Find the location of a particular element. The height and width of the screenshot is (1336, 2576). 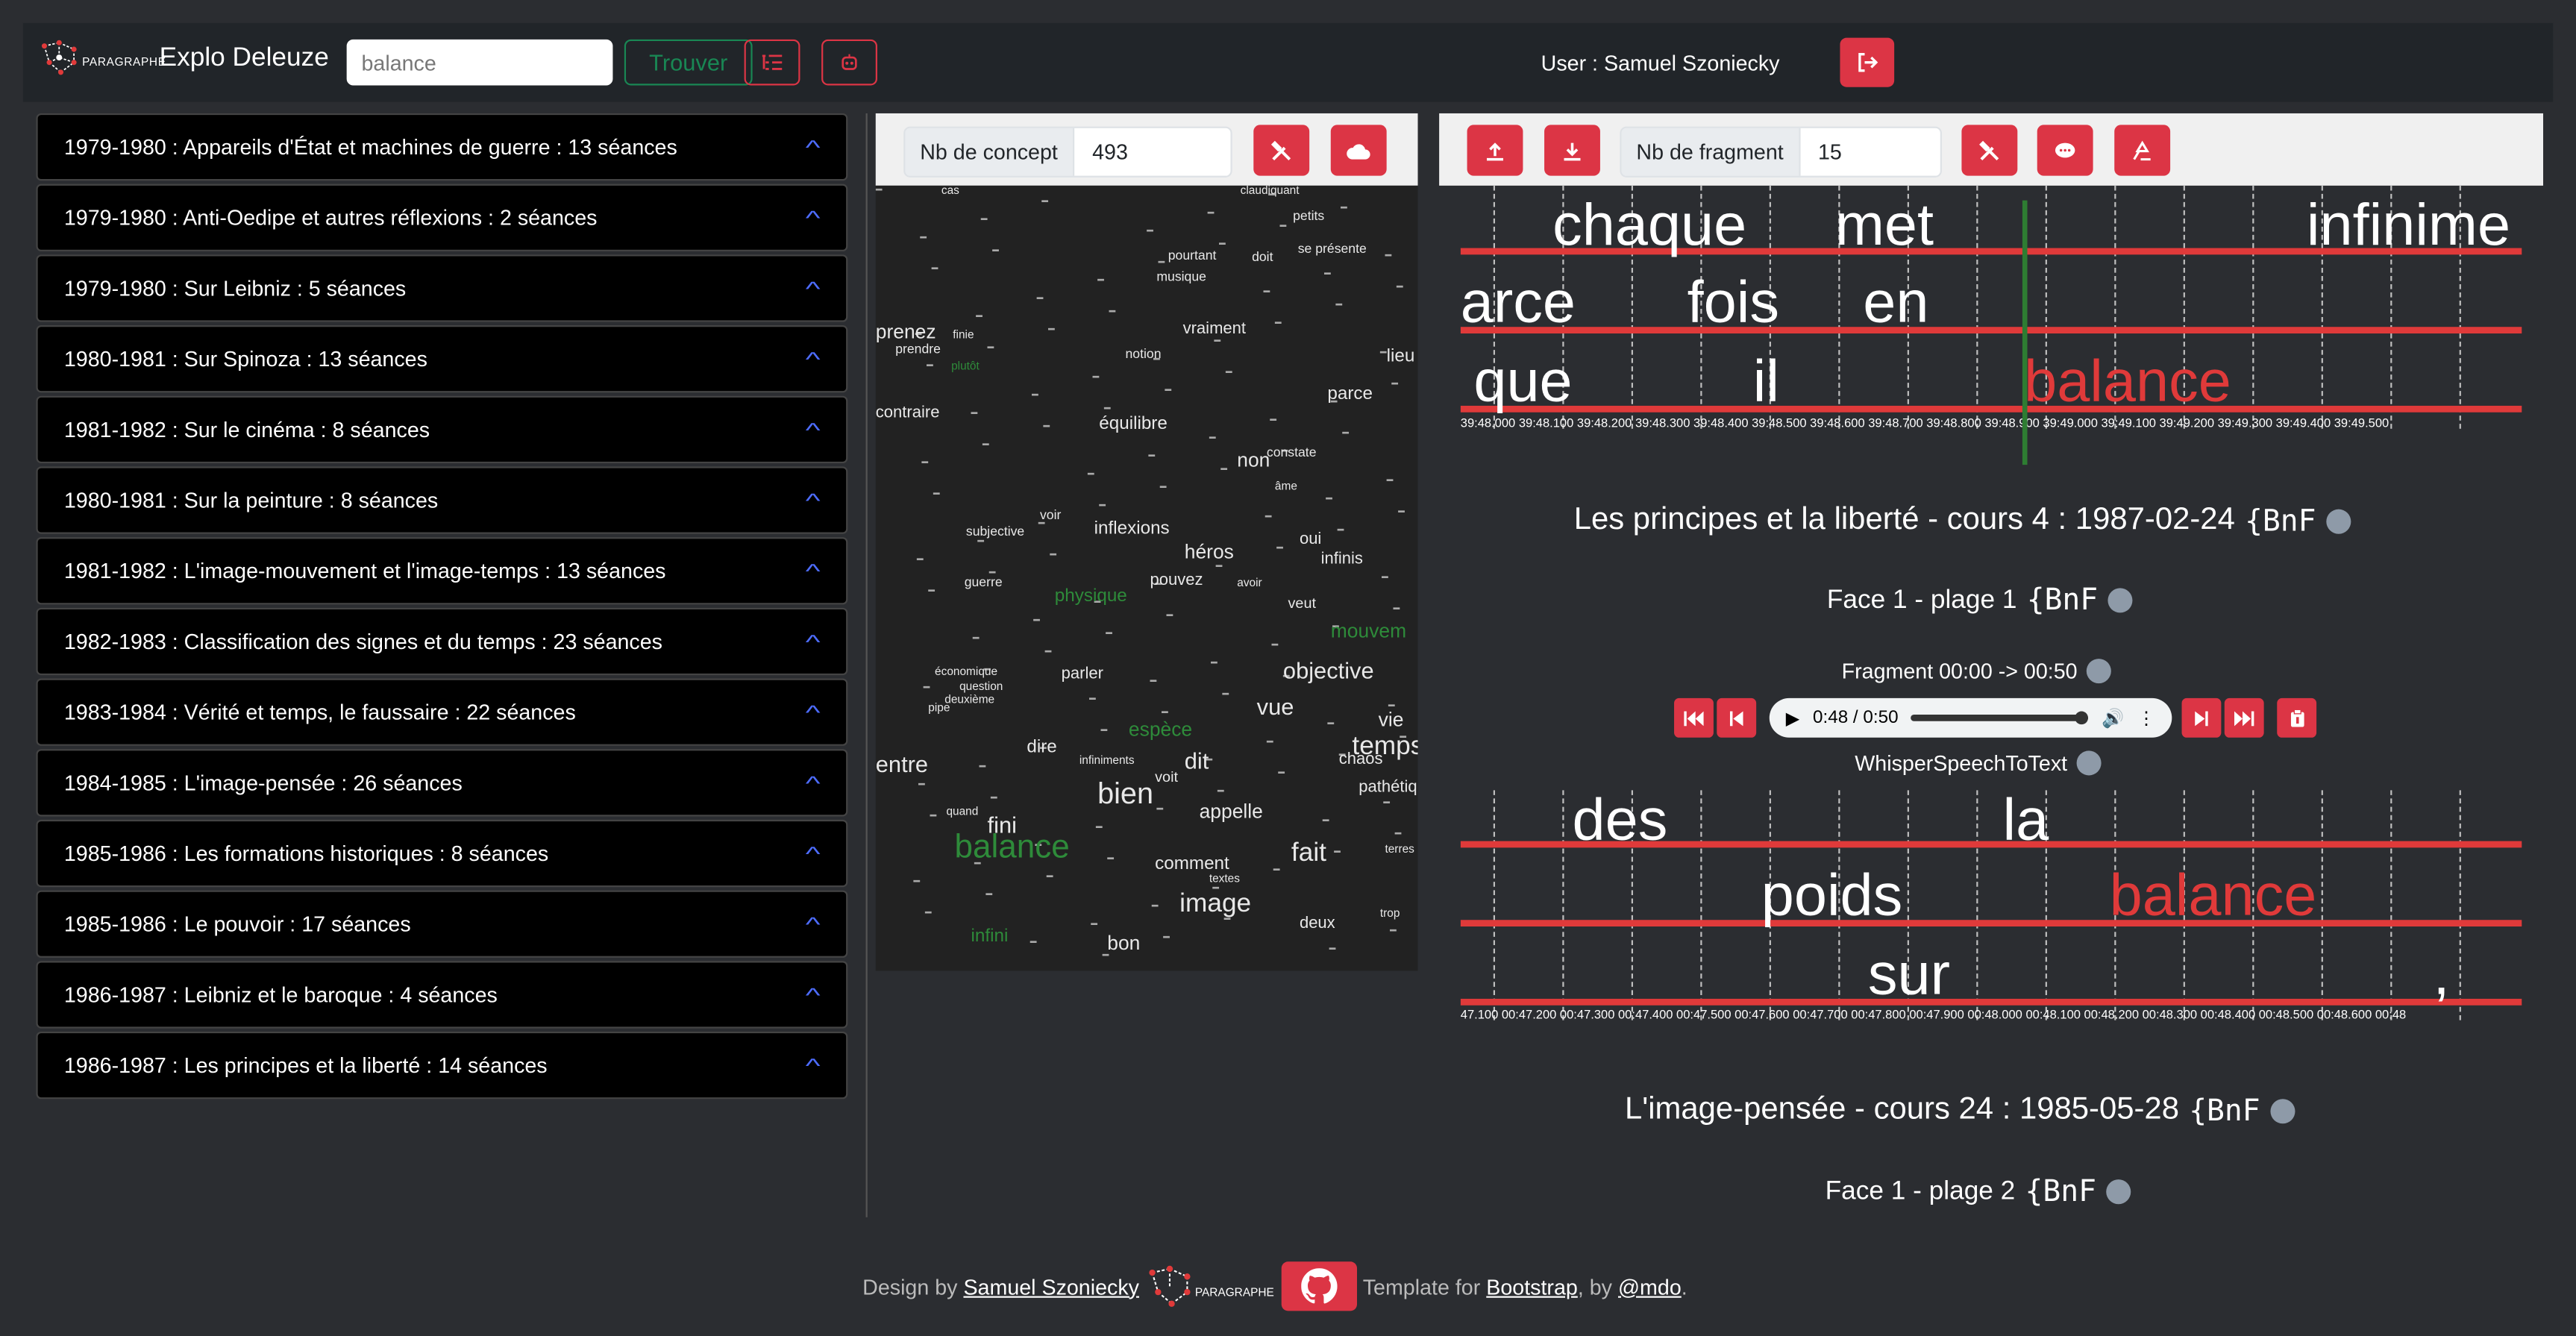

cloud-word: cas is located at coordinates (950, 191).